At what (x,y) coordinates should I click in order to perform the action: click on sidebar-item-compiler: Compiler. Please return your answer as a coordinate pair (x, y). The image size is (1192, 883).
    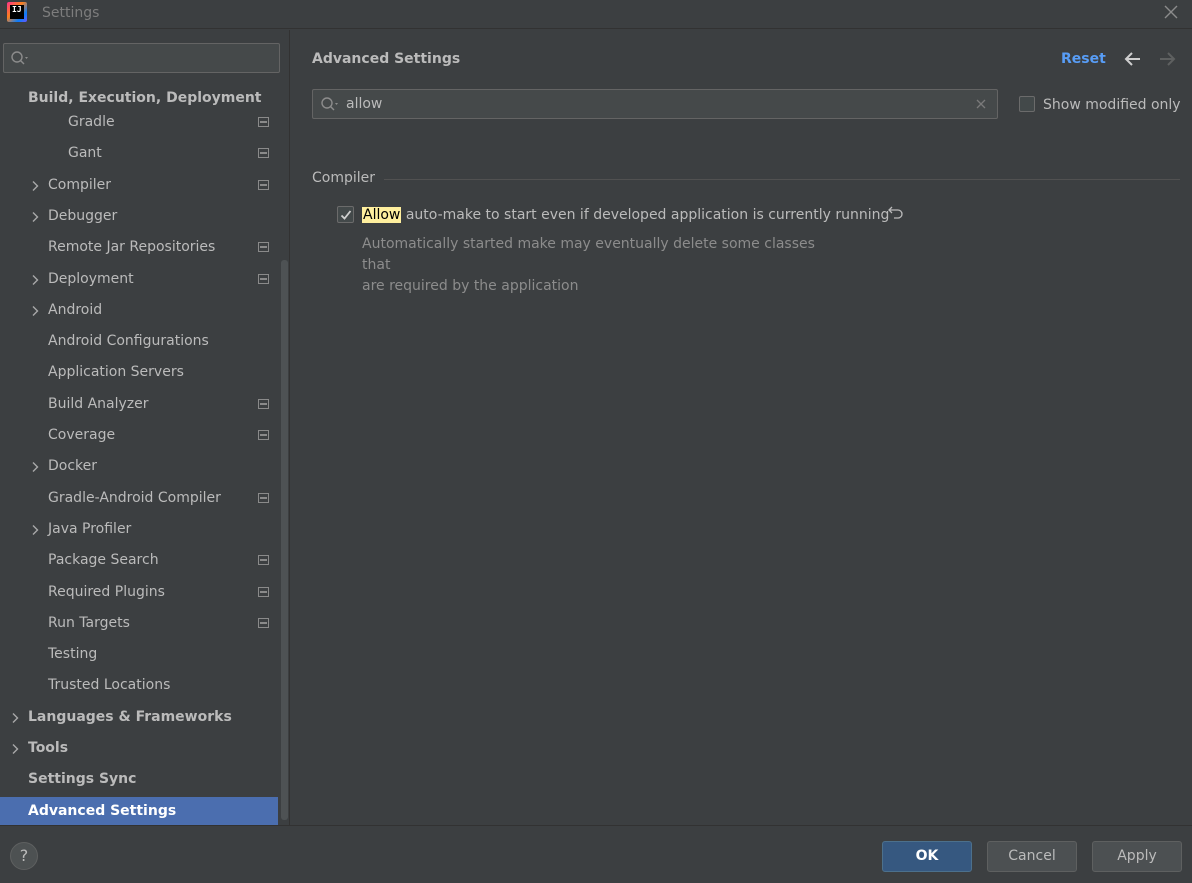
    Looking at the image, I should click on (139, 186).